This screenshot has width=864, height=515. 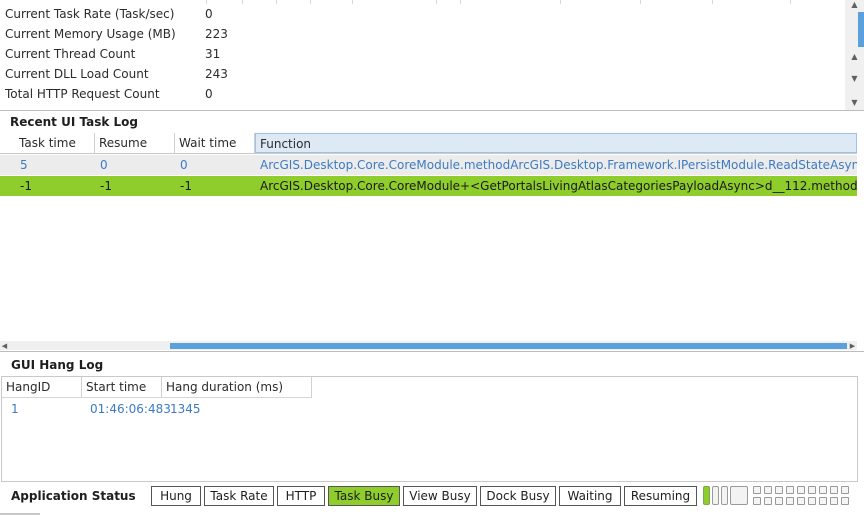 I want to click on metric-row-http: Total HTTP Request Count 0, so click(x=422, y=94).